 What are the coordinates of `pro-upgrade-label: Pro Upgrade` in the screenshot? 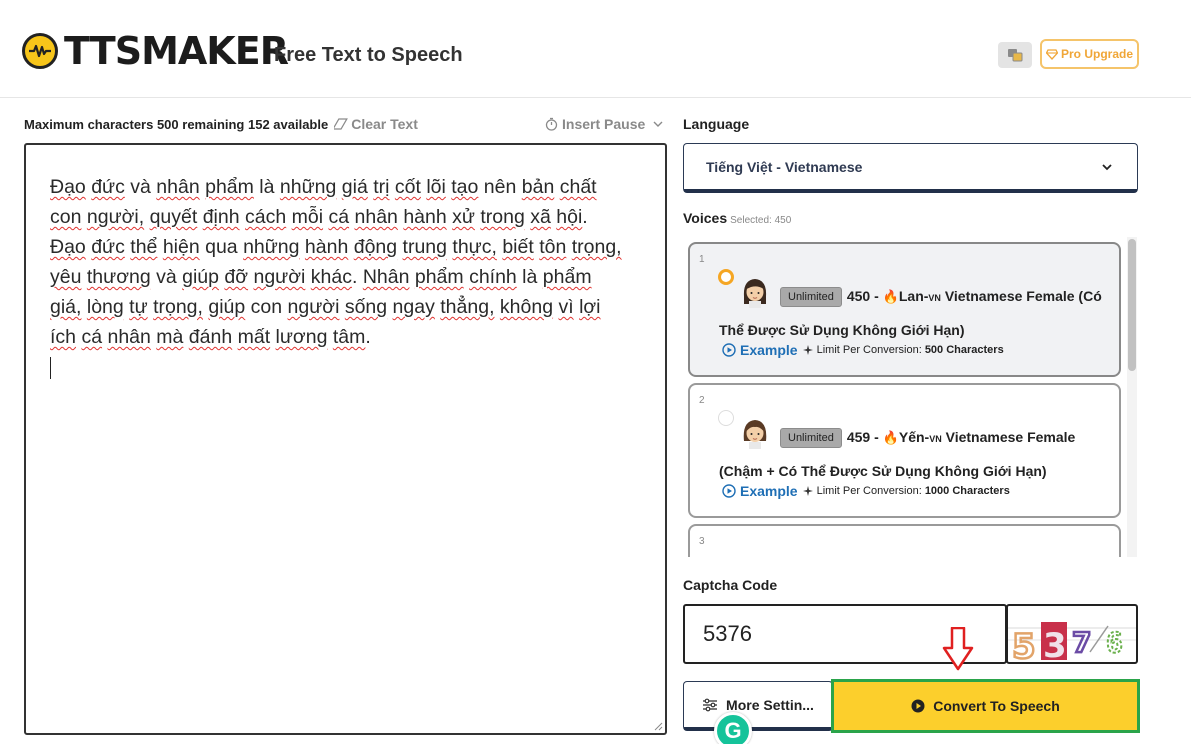 It's located at (1096, 54).